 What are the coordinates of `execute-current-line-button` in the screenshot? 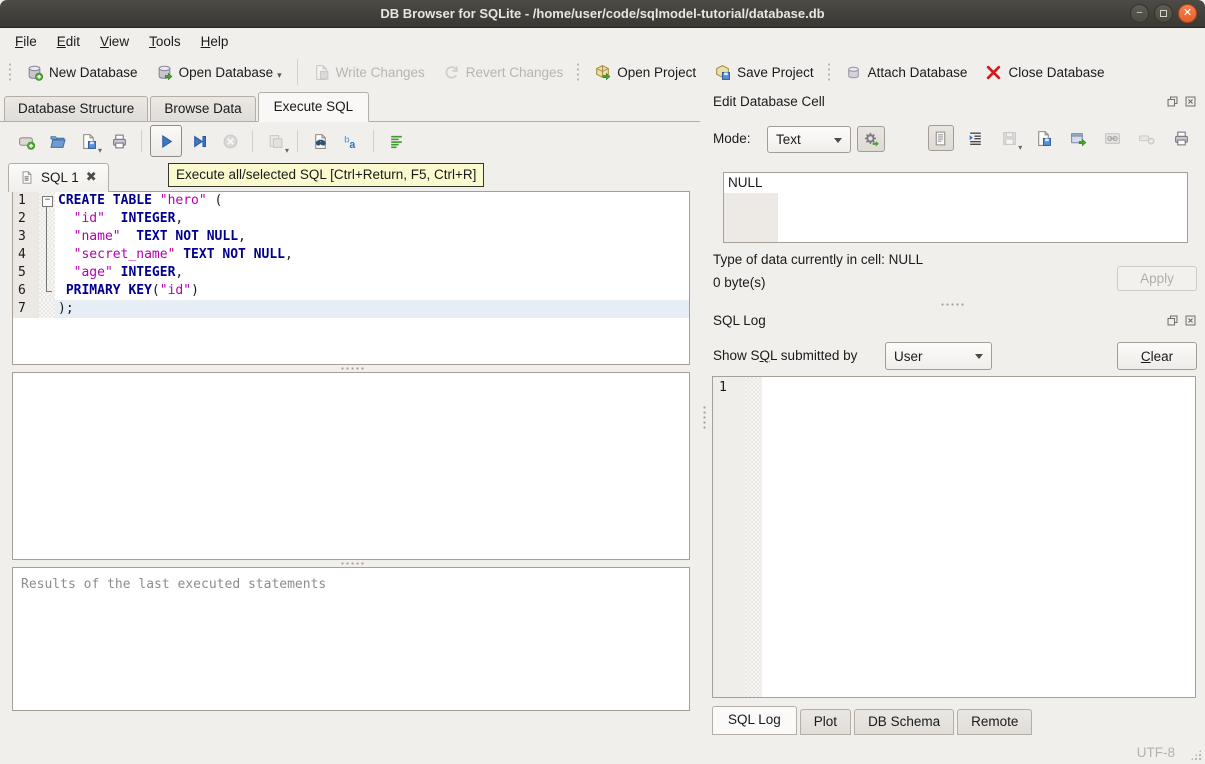 It's located at (199, 141).